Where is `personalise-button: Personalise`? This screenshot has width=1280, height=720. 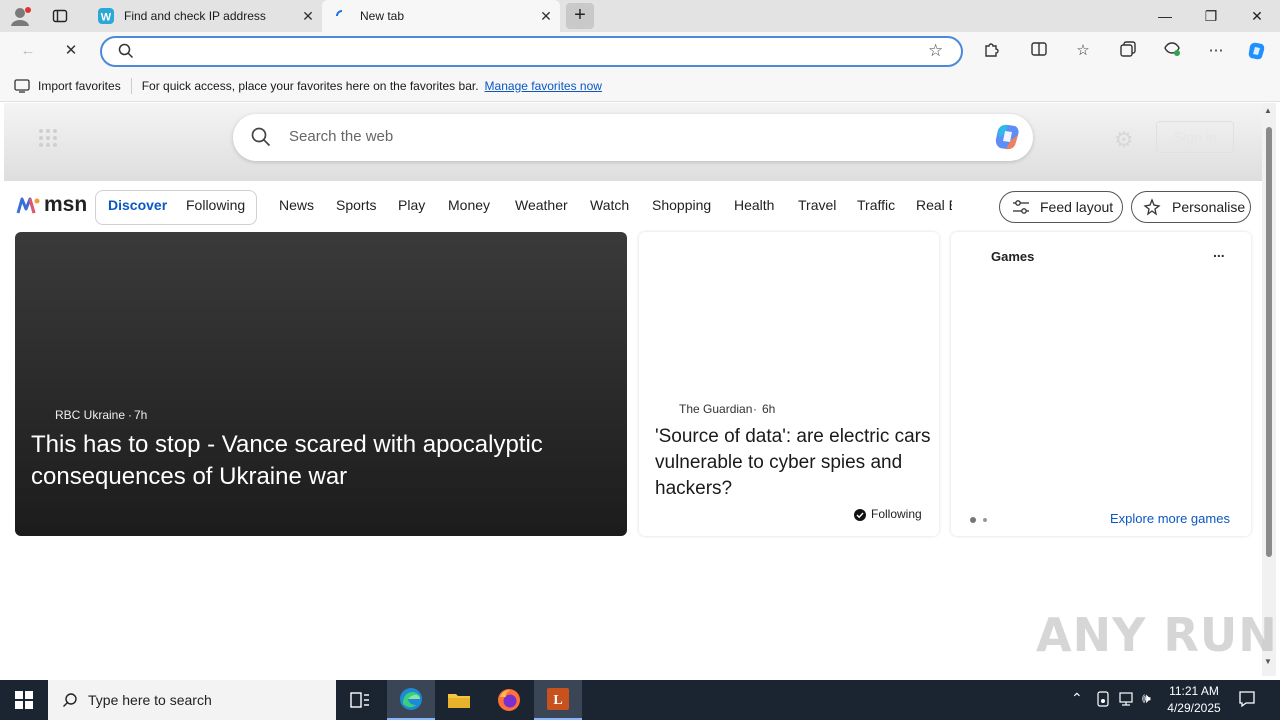
personalise-button: Personalise is located at coordinates (1191, 207).